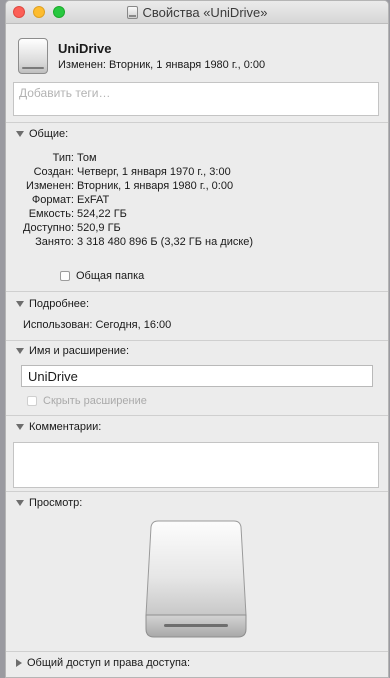  I want to click on info-row-format: Формат: ExFAT, so click(197, 201).